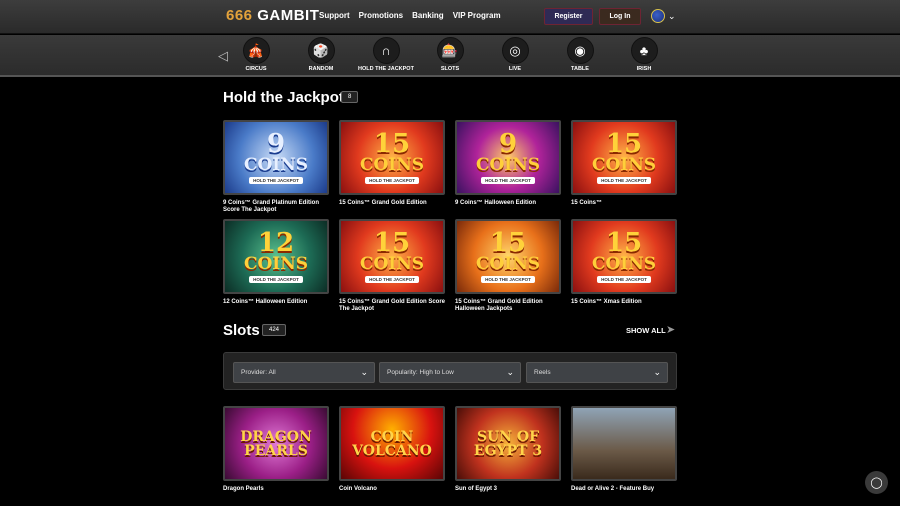 The width and height of the screenshot is (900, 506). I want to click on game-thumbnail: SUN OF EGYPT 3, so click(508, 443).